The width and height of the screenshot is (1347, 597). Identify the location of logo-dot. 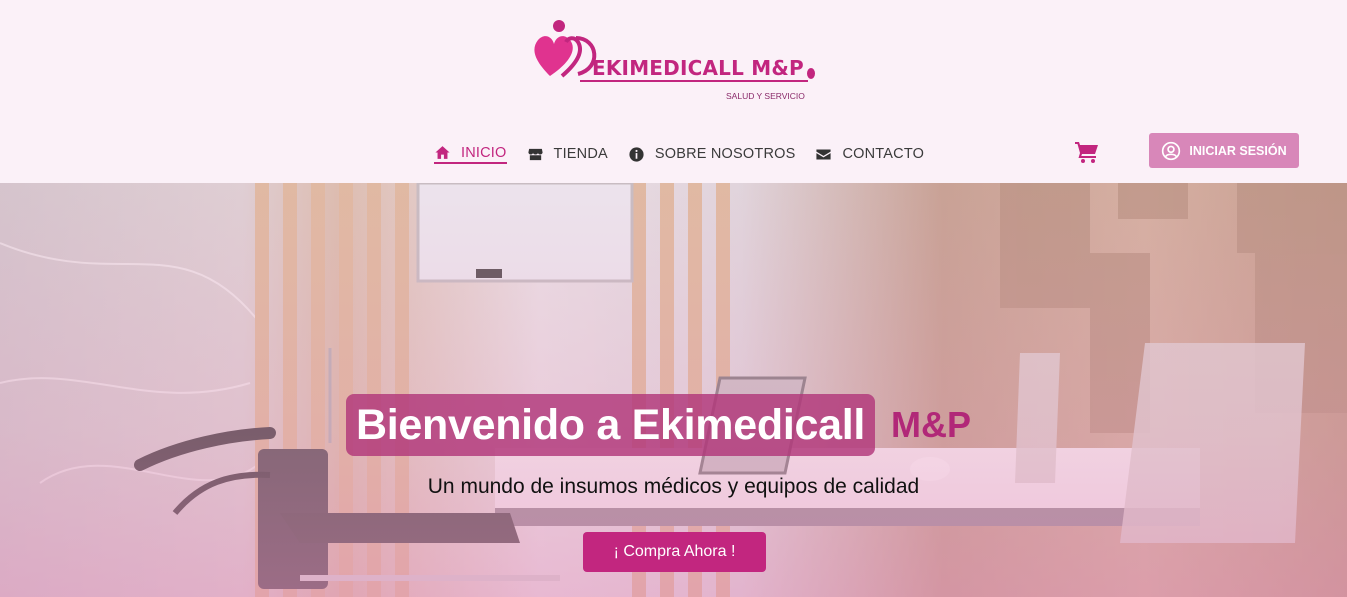
(811, 73).